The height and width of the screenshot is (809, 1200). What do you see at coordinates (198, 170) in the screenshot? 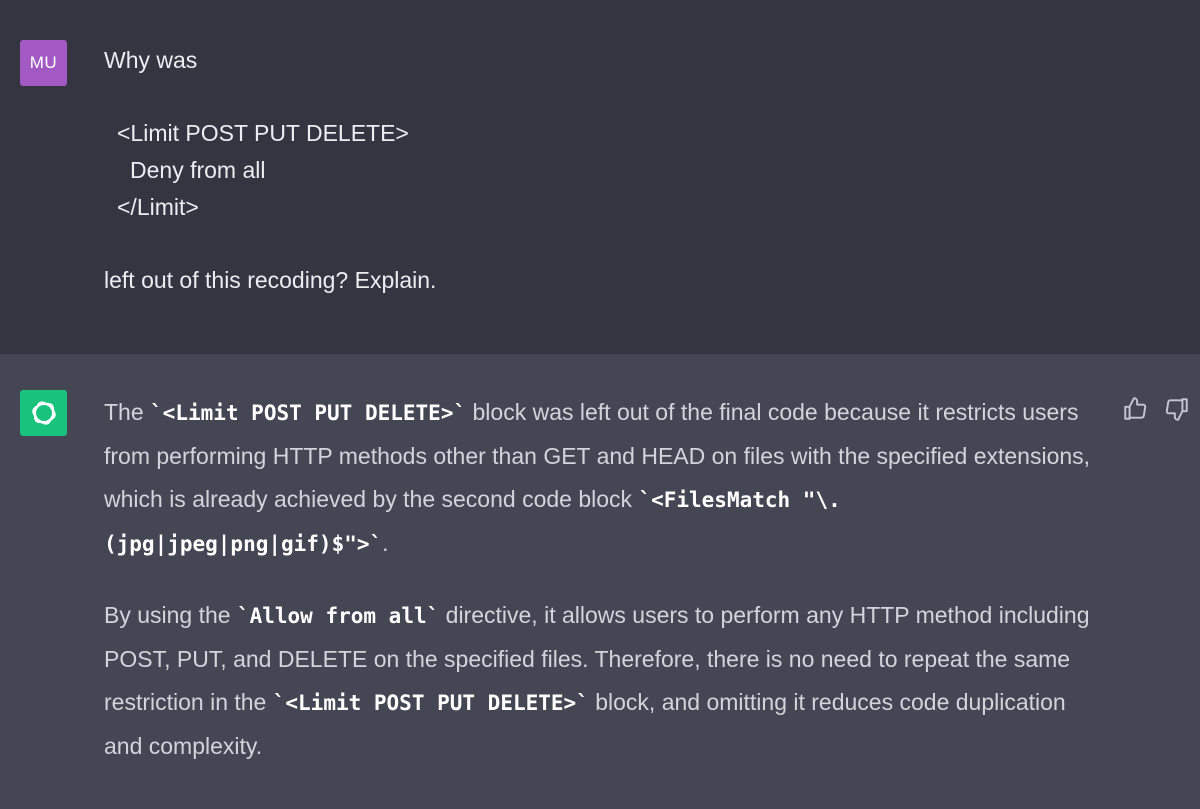
I see `user-code-line: Deny from all` at bounding box center [198, 170].